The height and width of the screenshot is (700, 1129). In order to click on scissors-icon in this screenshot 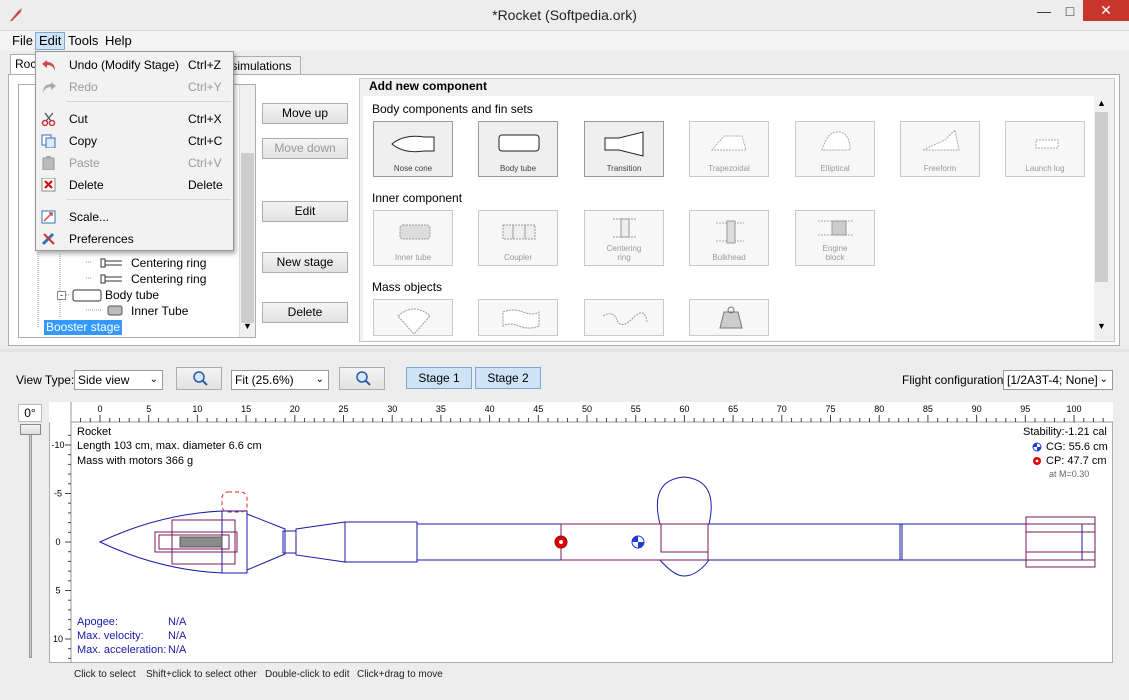, I will do `click(48, 119)`.